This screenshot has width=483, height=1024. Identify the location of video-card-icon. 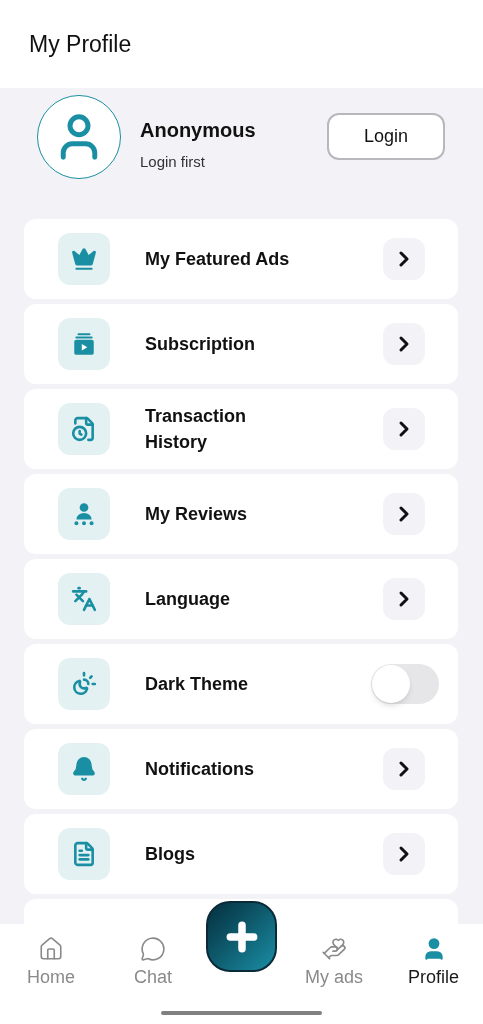
(84, 344).